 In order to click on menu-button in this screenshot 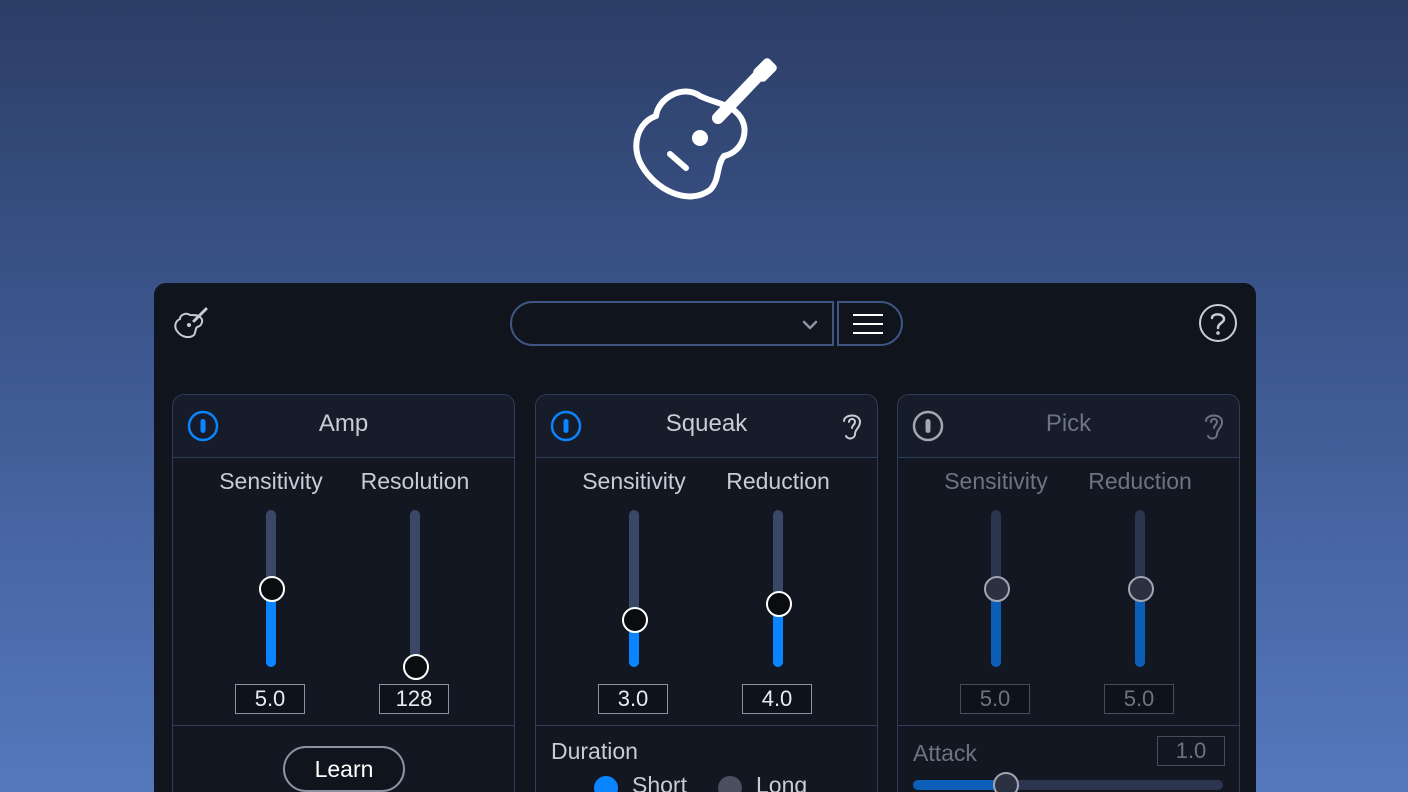, I will do `click(870, 323)`.